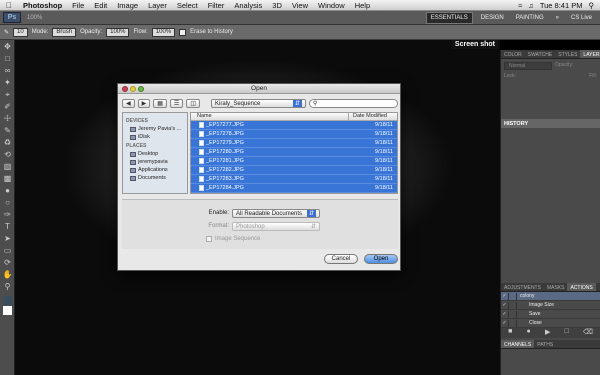 This screenshot has height=375, width=600. What do you see at coordinates (7, 155) in the screenshot?
I see `history-brush-tool-icon: ⟲` at bounding box center [7, 155].